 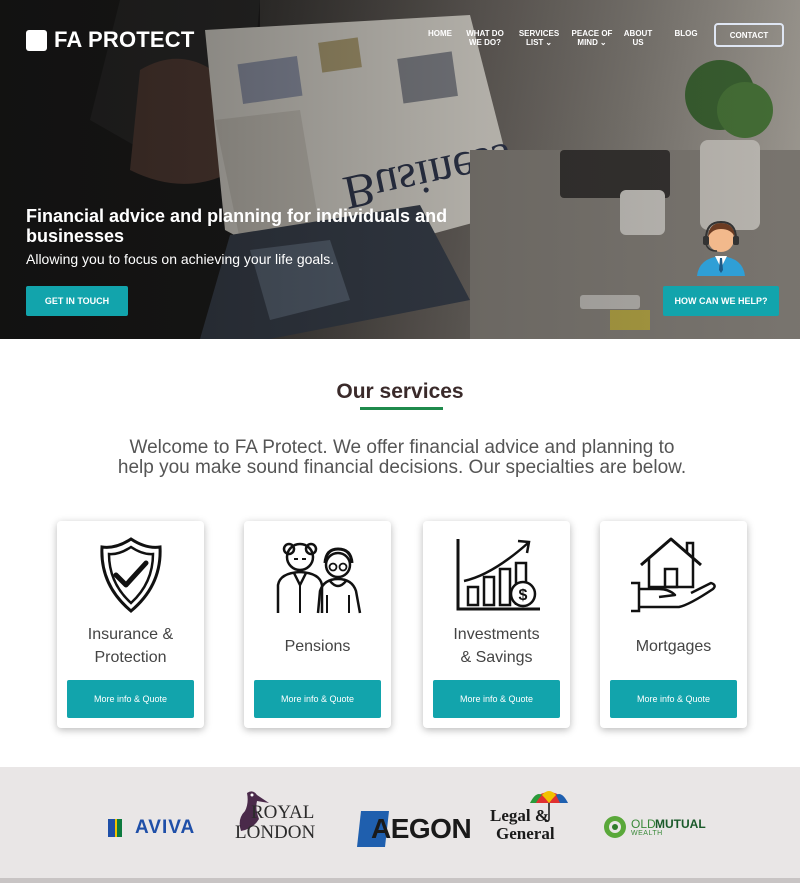 I want to click on legal-general-logo: Legal & General, so click(x=531, y=817).